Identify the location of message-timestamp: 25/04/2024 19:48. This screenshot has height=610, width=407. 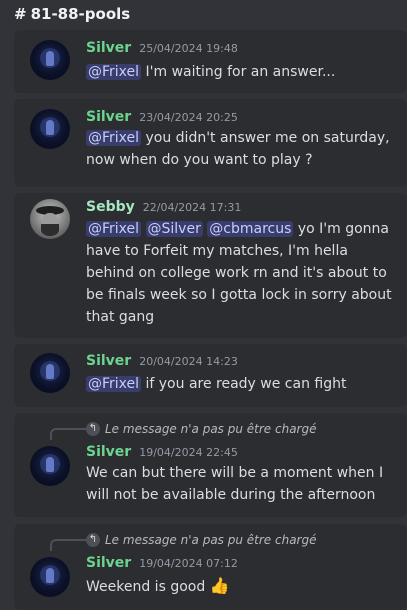
(188, 48).